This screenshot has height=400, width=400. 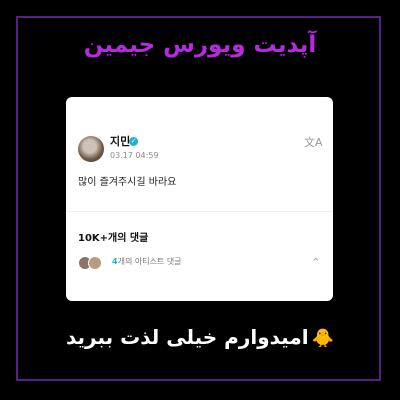 I want to click on chick-icon: 🐥, so click(x=323, y=338).